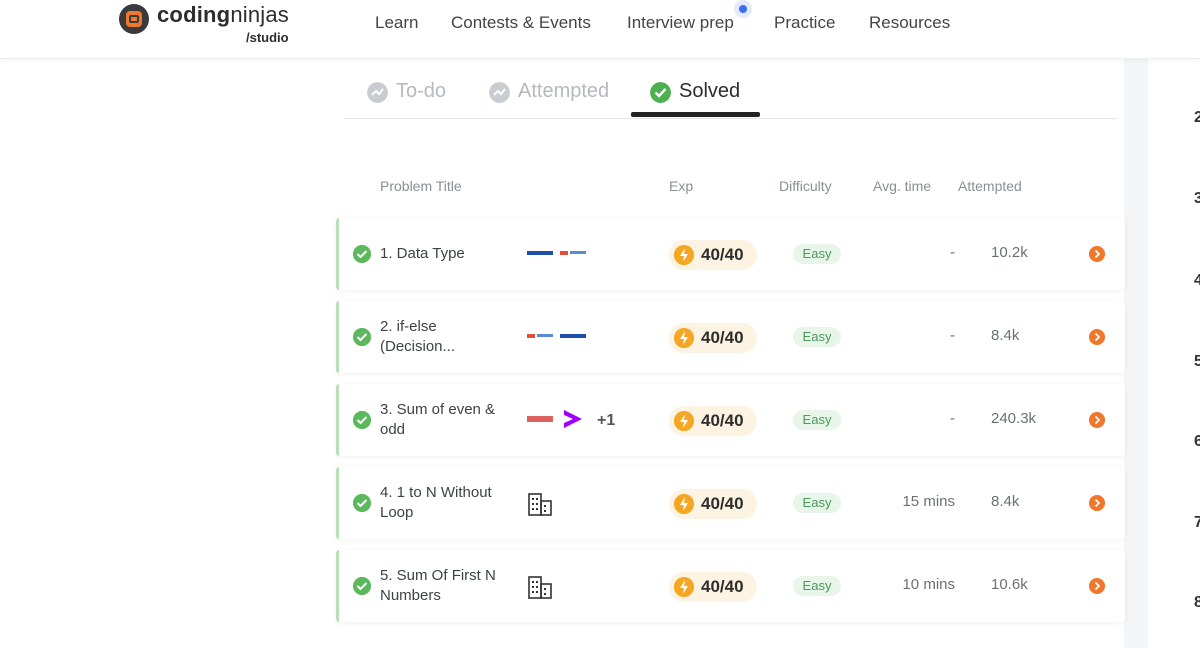  I want to click on nav-practice: Practice, so click(804, 23).